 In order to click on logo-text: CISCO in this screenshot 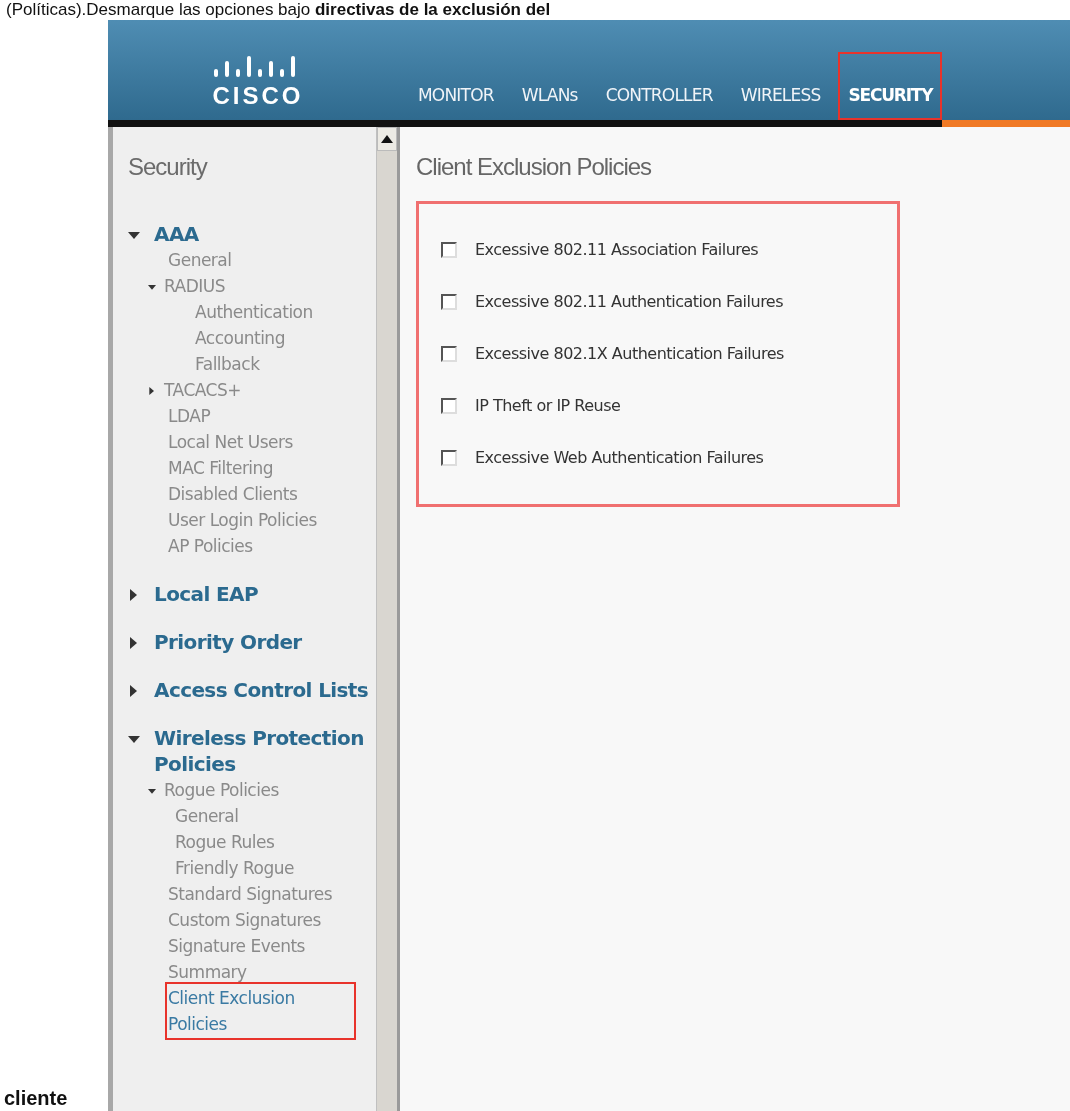, I will do `click(258, 96)`.